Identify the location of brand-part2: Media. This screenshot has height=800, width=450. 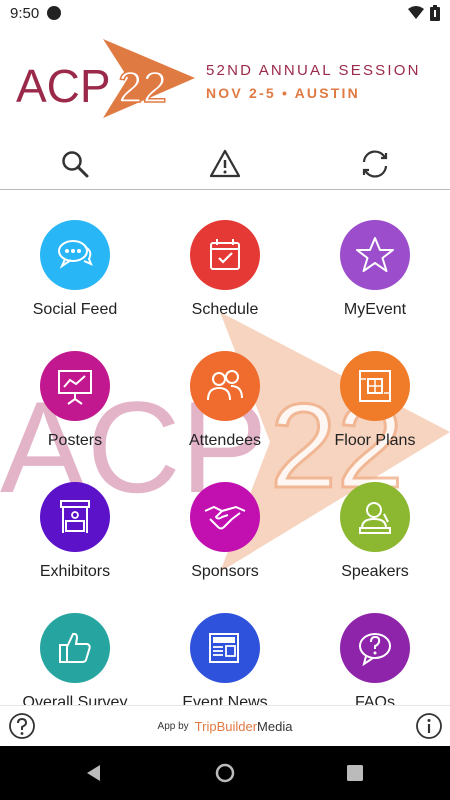
(275, 726).